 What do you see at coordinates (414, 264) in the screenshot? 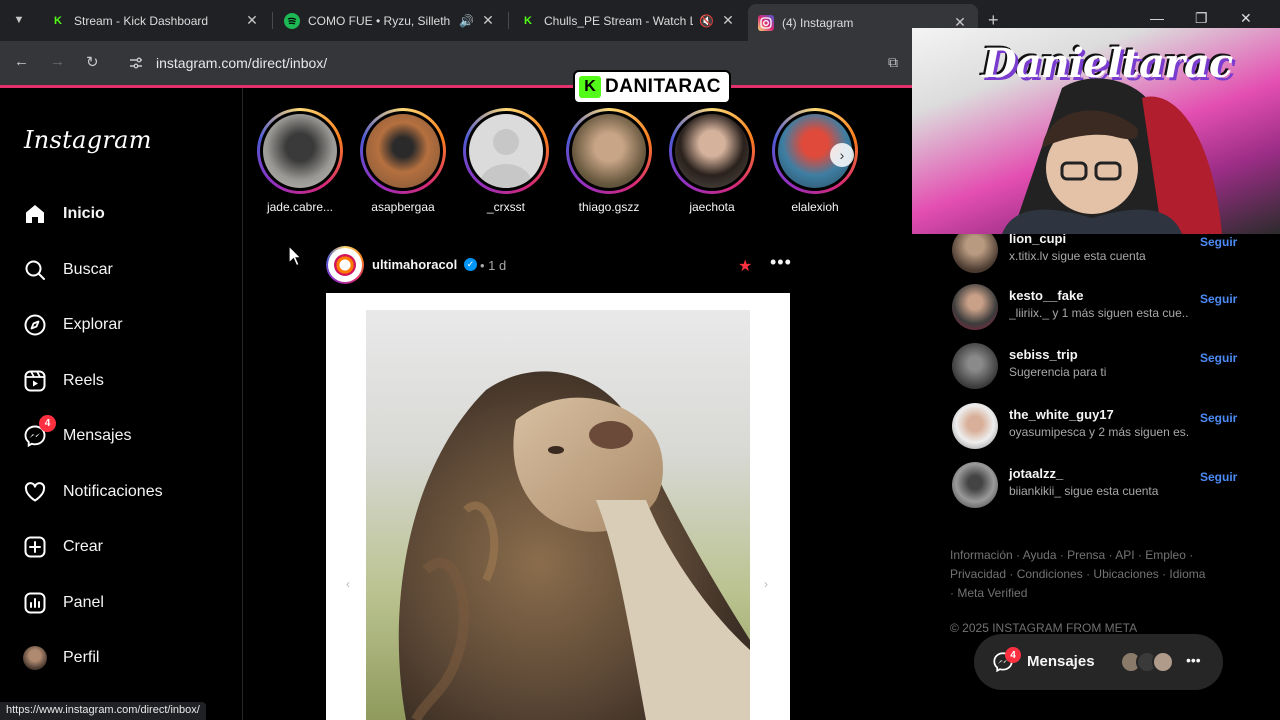
I see `post-username: ultimahoracol` at bounding box center [414, 264].